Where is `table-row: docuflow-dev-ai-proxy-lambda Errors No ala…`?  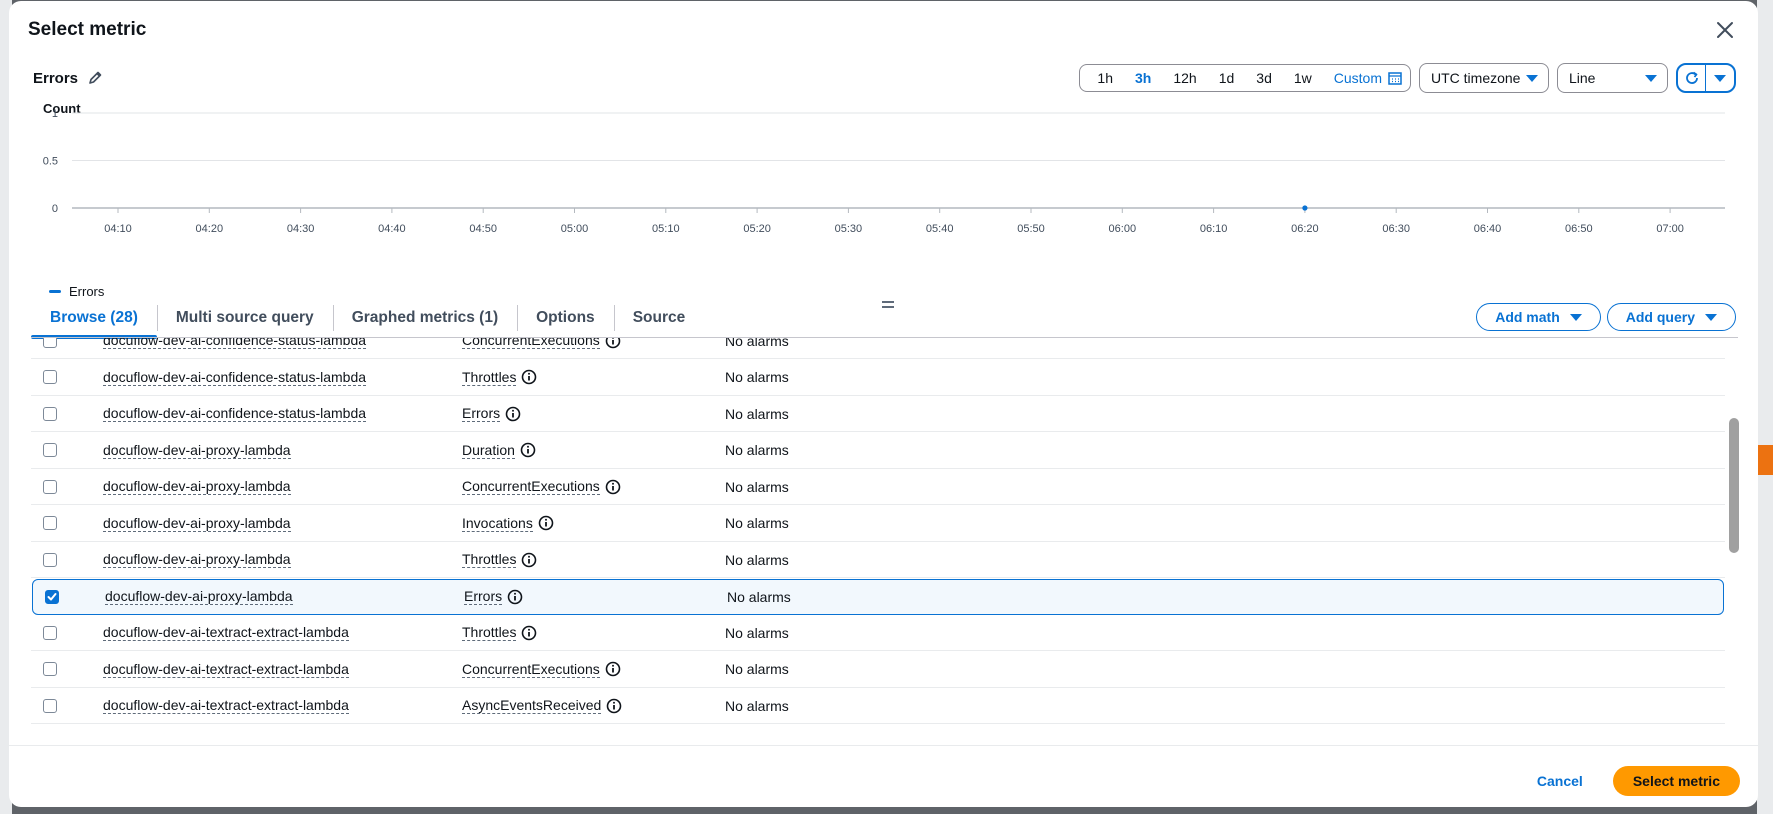
table-row: docuflow-dev-ai-proxy-lambda Errors No ala… is located at coordinates (878, 596).